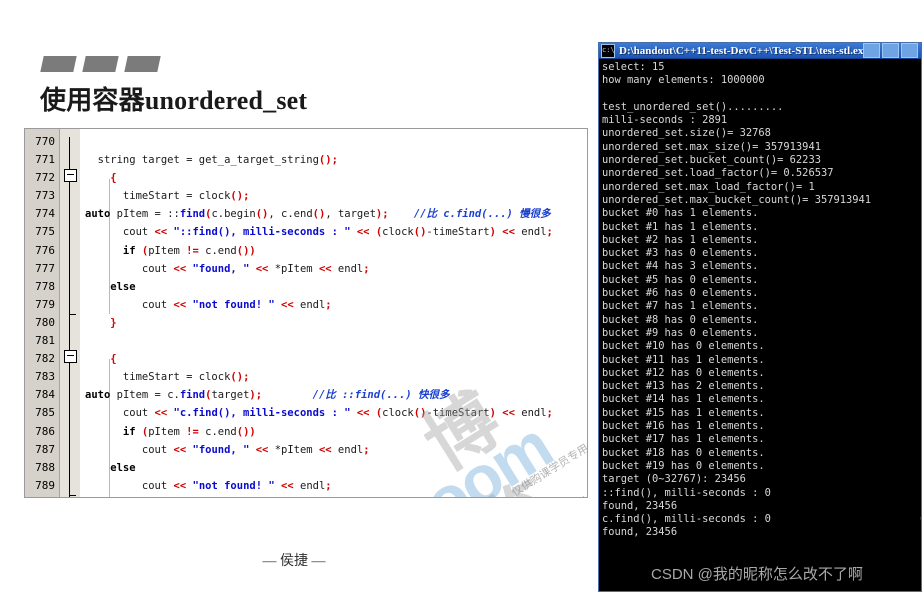  What do you see at coordinates (45, 268) in the screenshot?
I see `code-line-number: 777` at bounding box center [45, 268].